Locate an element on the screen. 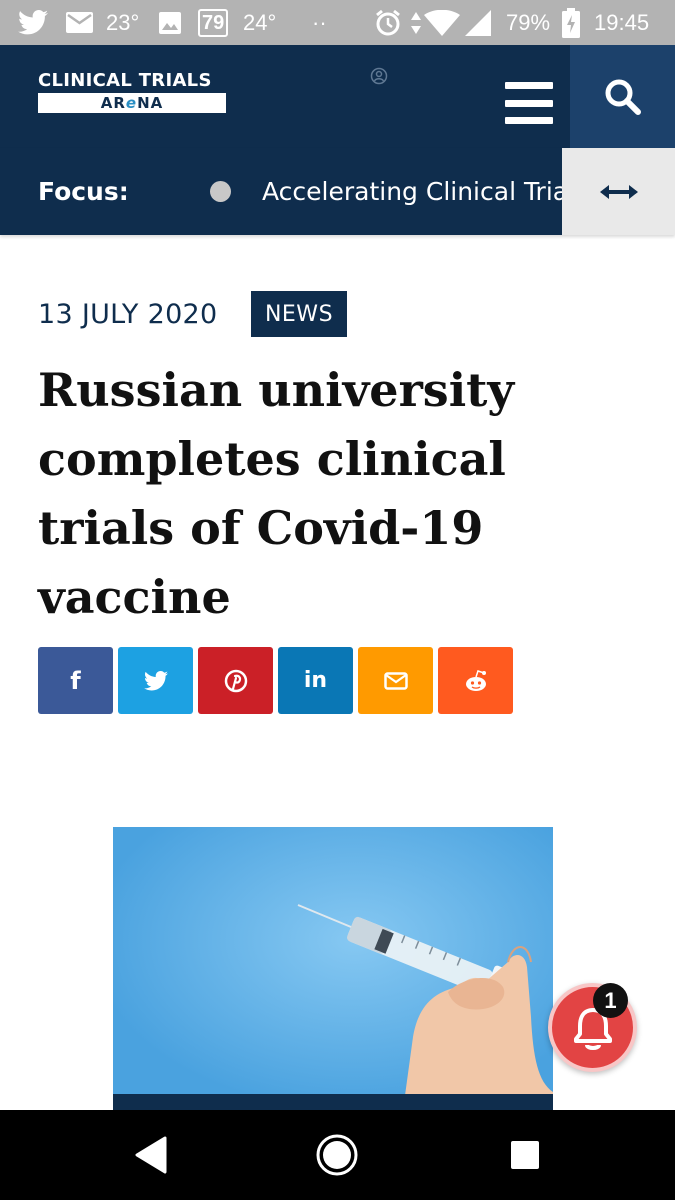  signal-icon is located at coordinates (478, 22).